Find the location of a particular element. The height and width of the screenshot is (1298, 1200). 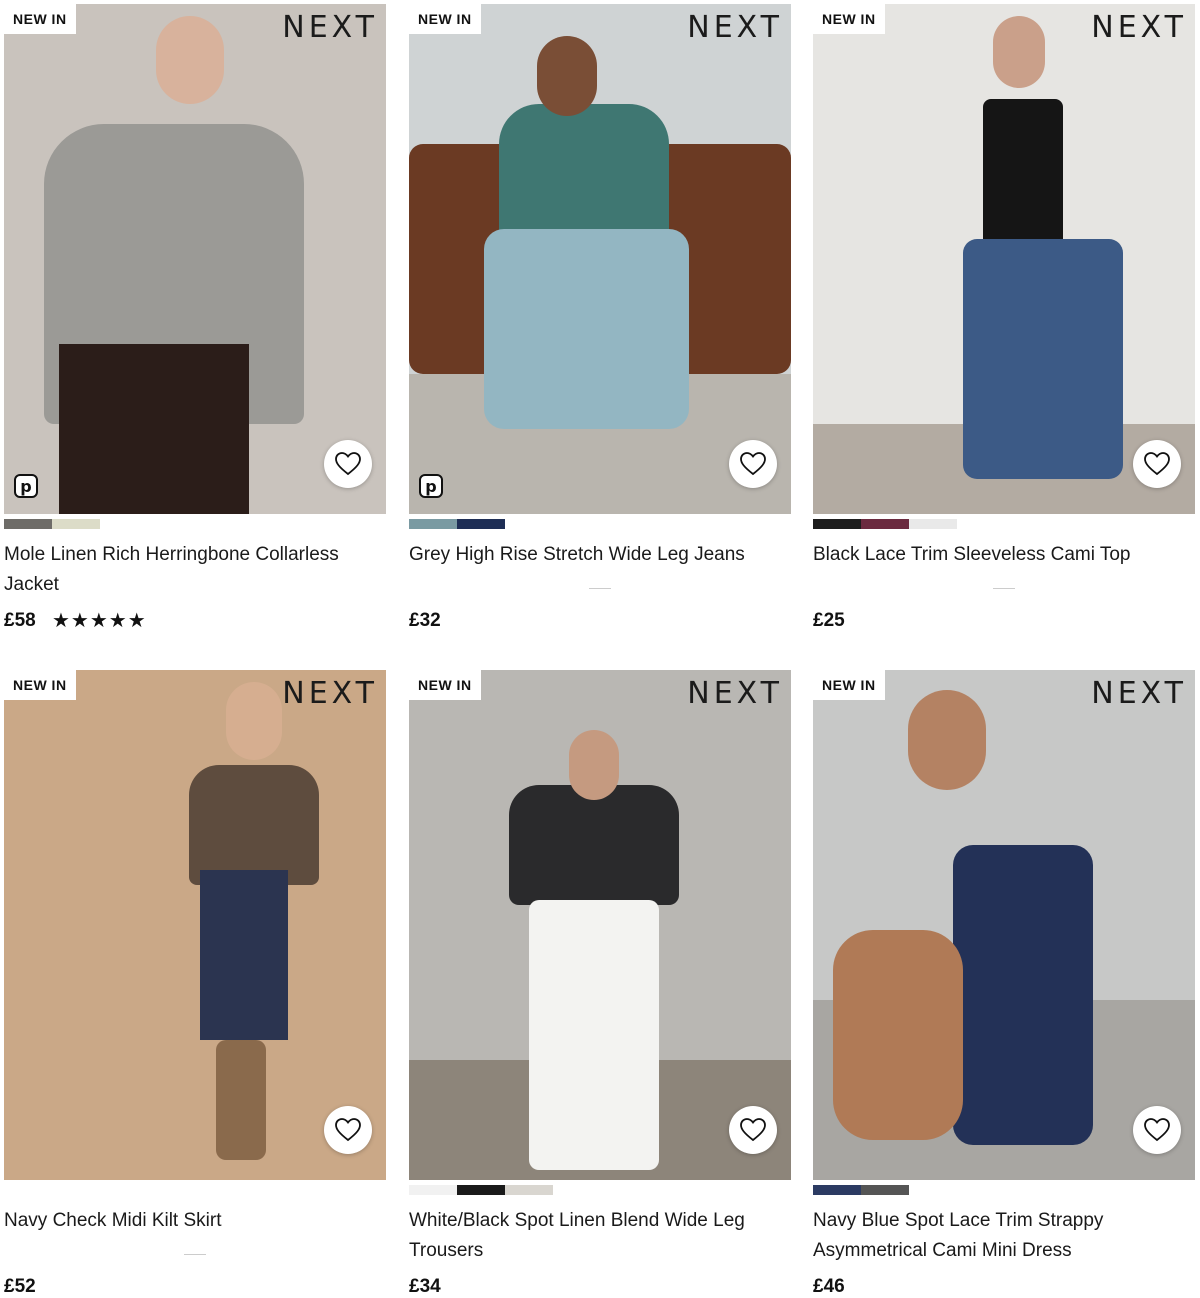

skirt-shape is located at coordinates (244, 955).